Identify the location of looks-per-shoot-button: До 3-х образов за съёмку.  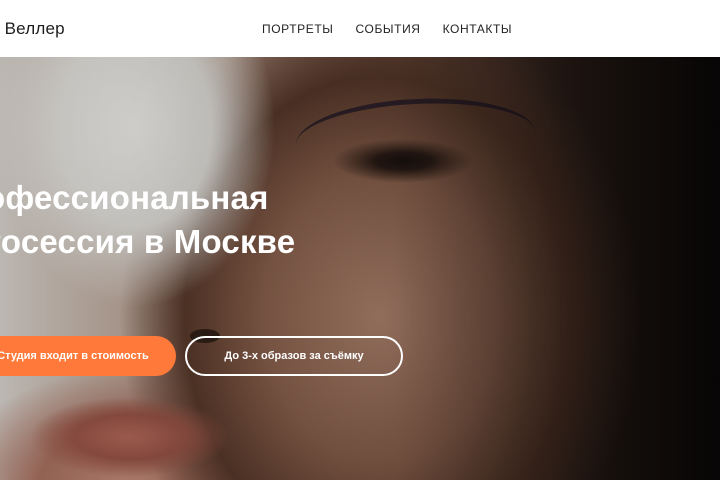
(294, 356).